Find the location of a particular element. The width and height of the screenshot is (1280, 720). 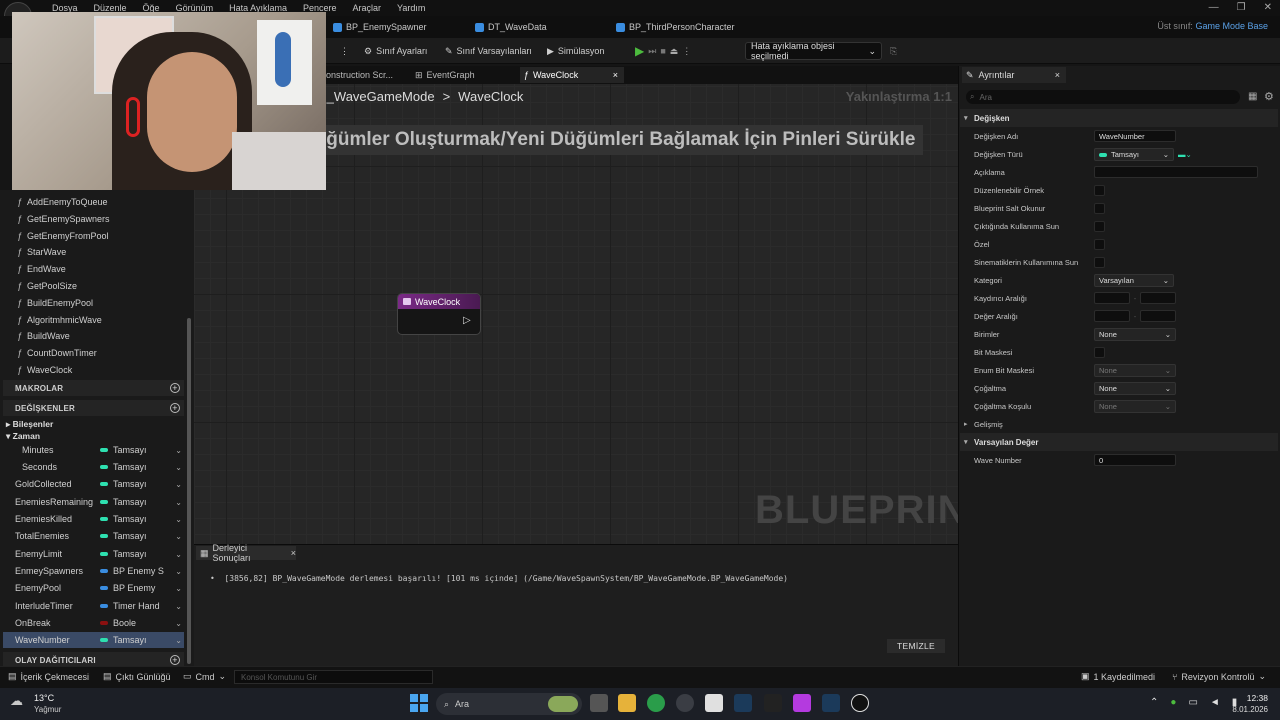

menu-item: Araçlar is located at coordinates (367, 8).